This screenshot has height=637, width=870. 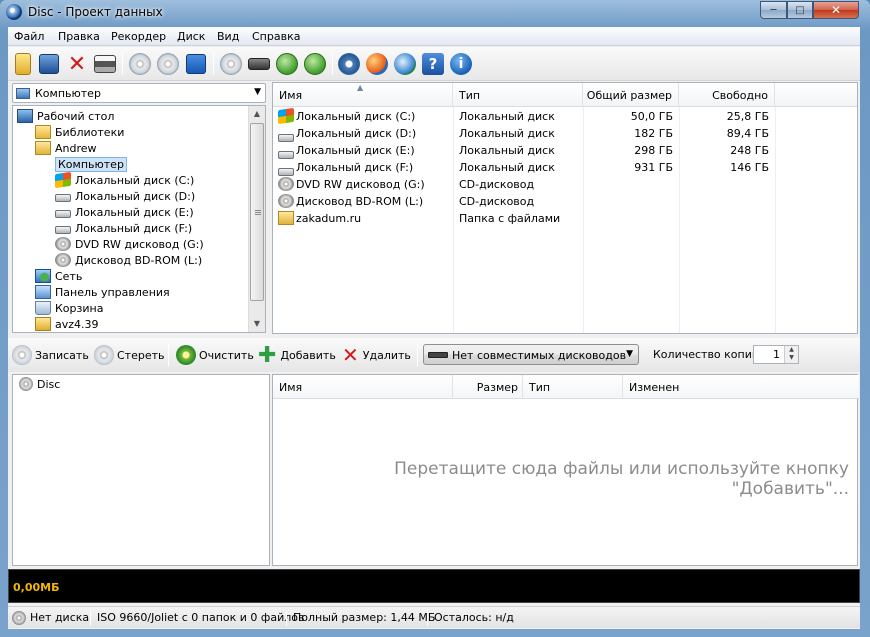 I want to click on tree-node: Локальный диск (F:), so click(x=123, y=228).